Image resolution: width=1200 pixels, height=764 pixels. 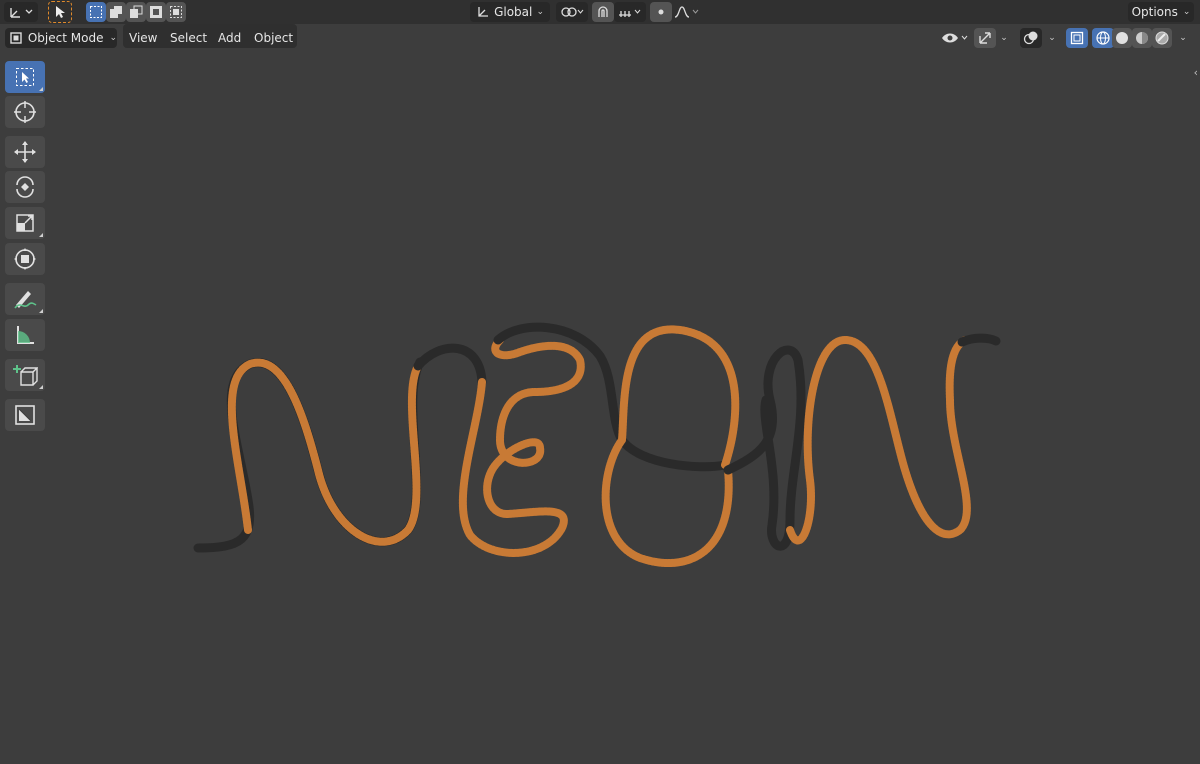 I want to click on select-invert-icon, so click(x=156, y=12).